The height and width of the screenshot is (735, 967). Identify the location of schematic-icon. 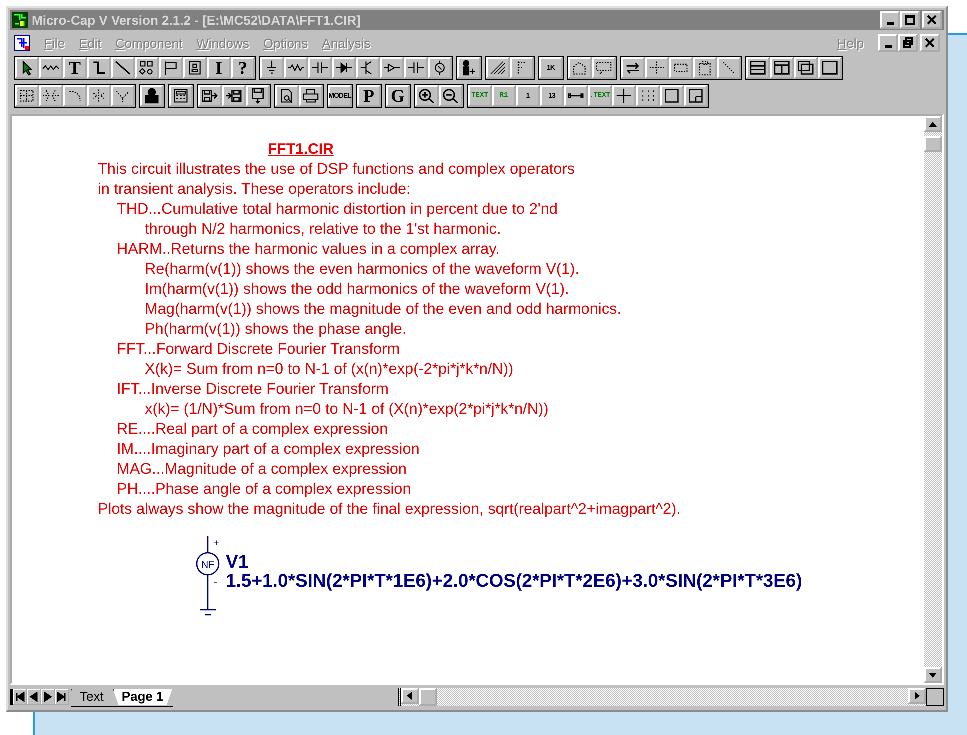
(22, 43).